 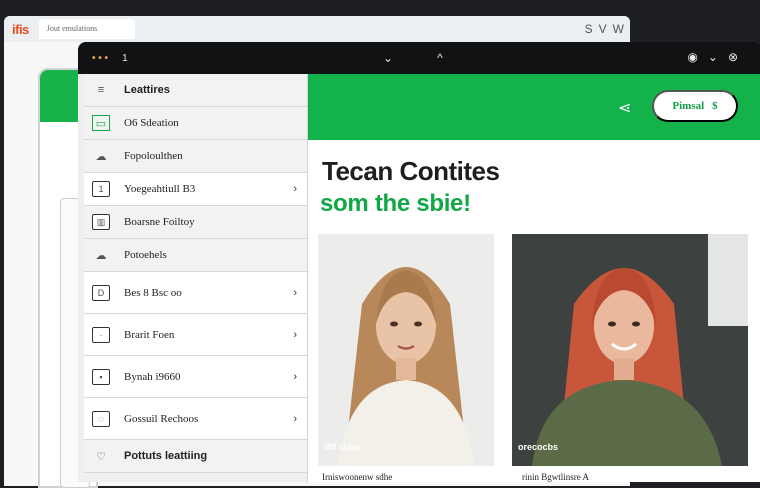 I want to click on window-icon: ▭, so click(x=101, y=123).